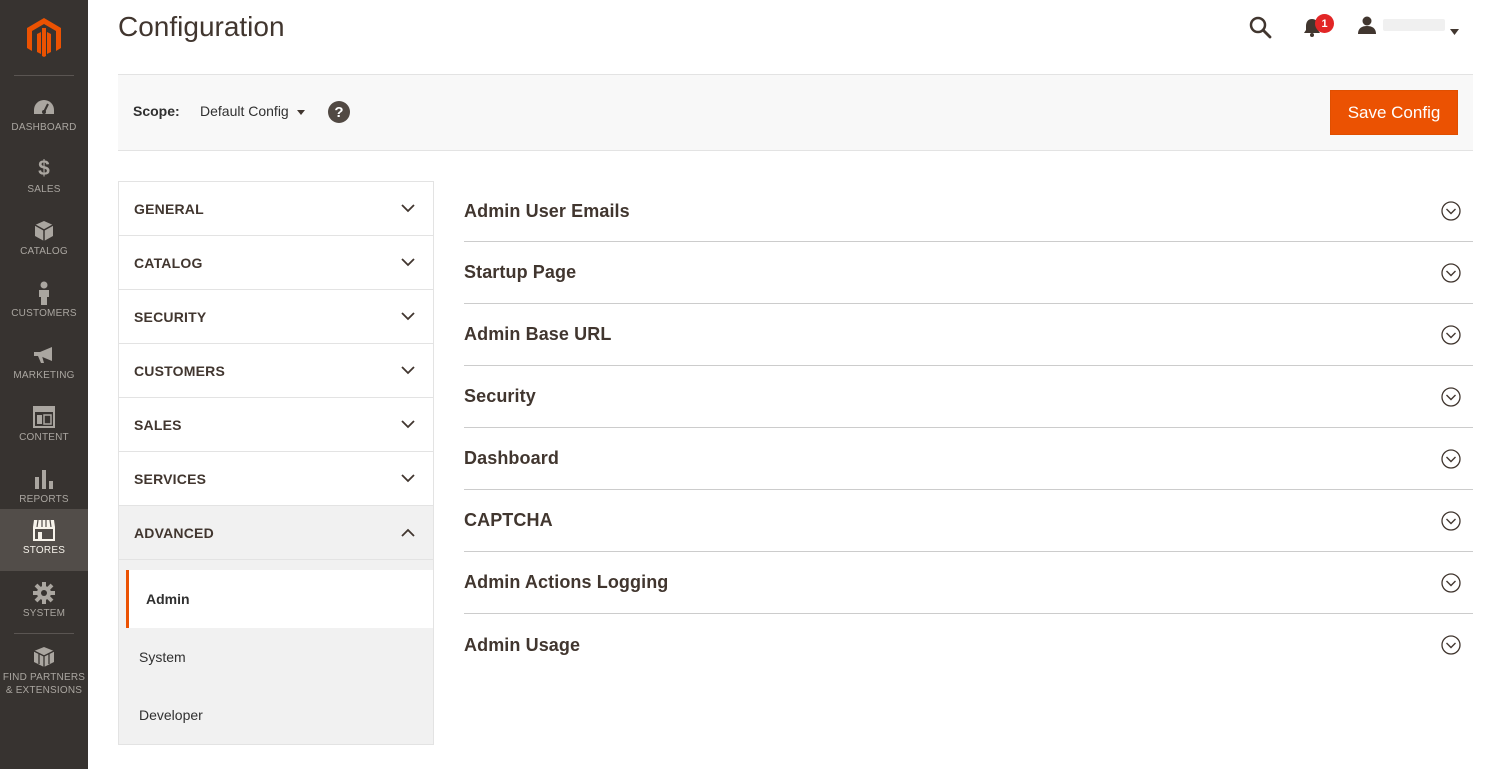  What do you see at coordinates (522, 644) in the screenshot?
I see `section-title: Admin Usage` at bounding box center [522, 644].